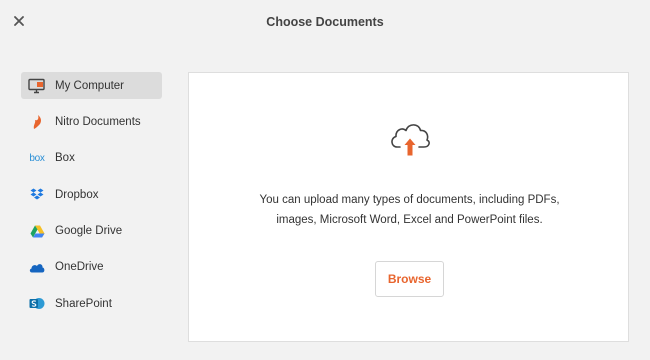  Describe the element at coordinates (37, 231) in the screenshot. I see `google-drive-icon` at that location.